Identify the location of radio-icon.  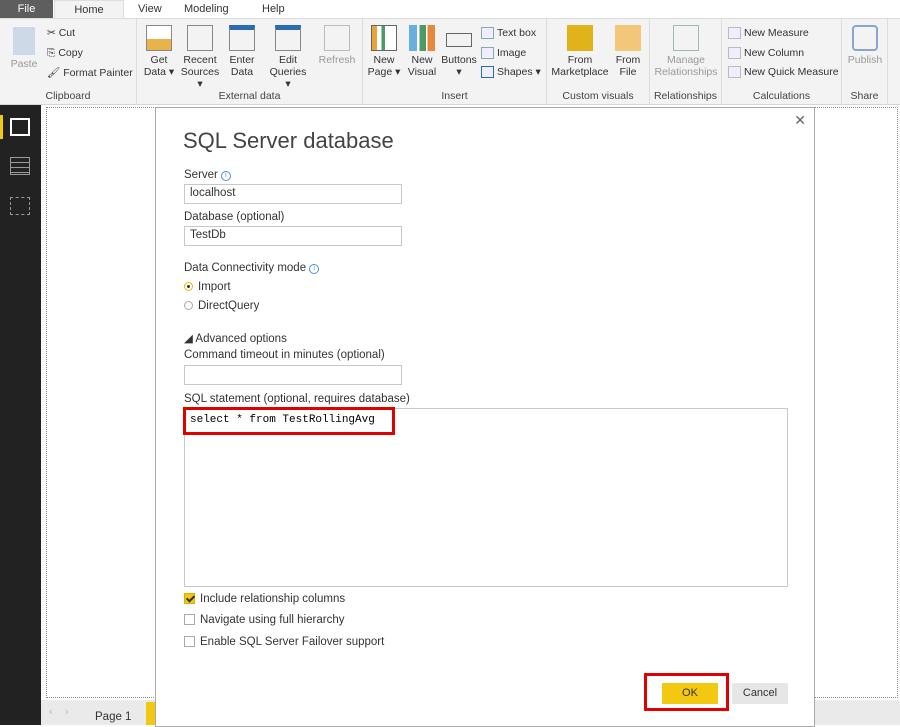
(188, 305).